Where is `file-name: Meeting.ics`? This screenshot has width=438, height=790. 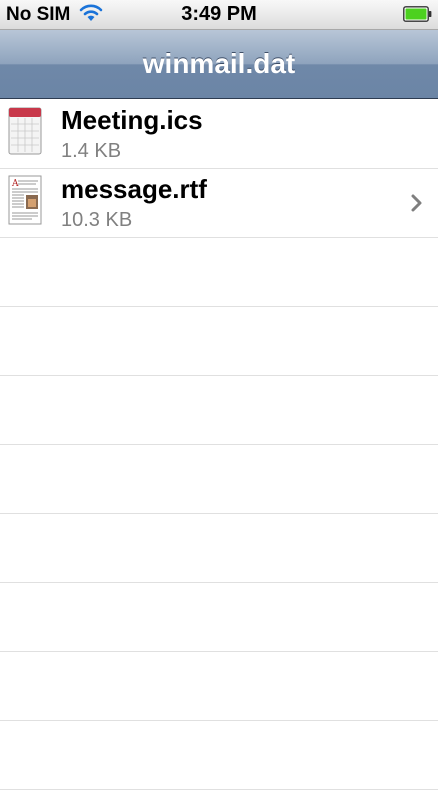 file-name: Meeting.ics is located at coordinates (132, 120).